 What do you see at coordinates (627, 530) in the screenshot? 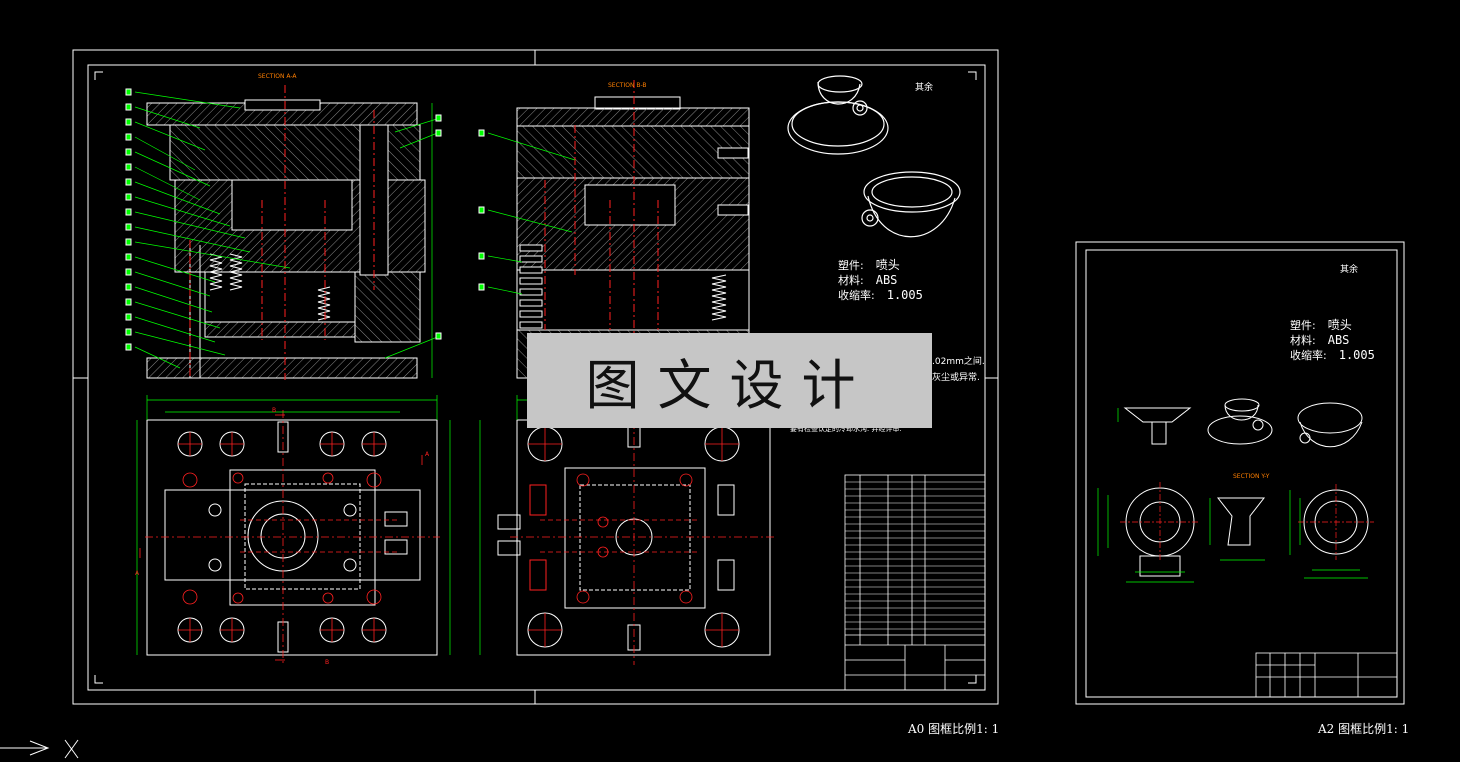
I see `plan-view-right` at bounding box center [627, 530].